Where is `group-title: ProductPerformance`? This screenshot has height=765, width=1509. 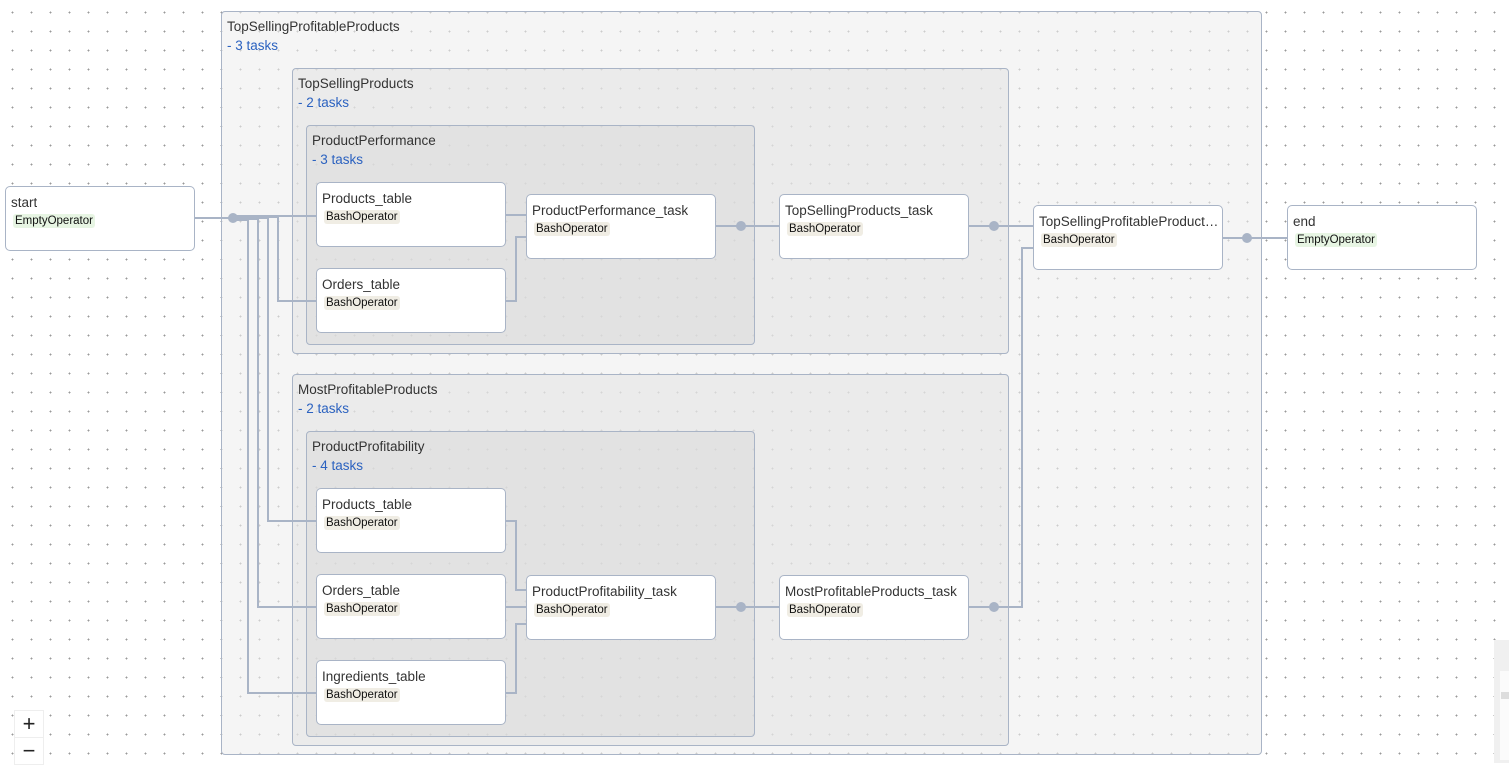
group-title: ProductPerformance is located at coordinates (374, 140).